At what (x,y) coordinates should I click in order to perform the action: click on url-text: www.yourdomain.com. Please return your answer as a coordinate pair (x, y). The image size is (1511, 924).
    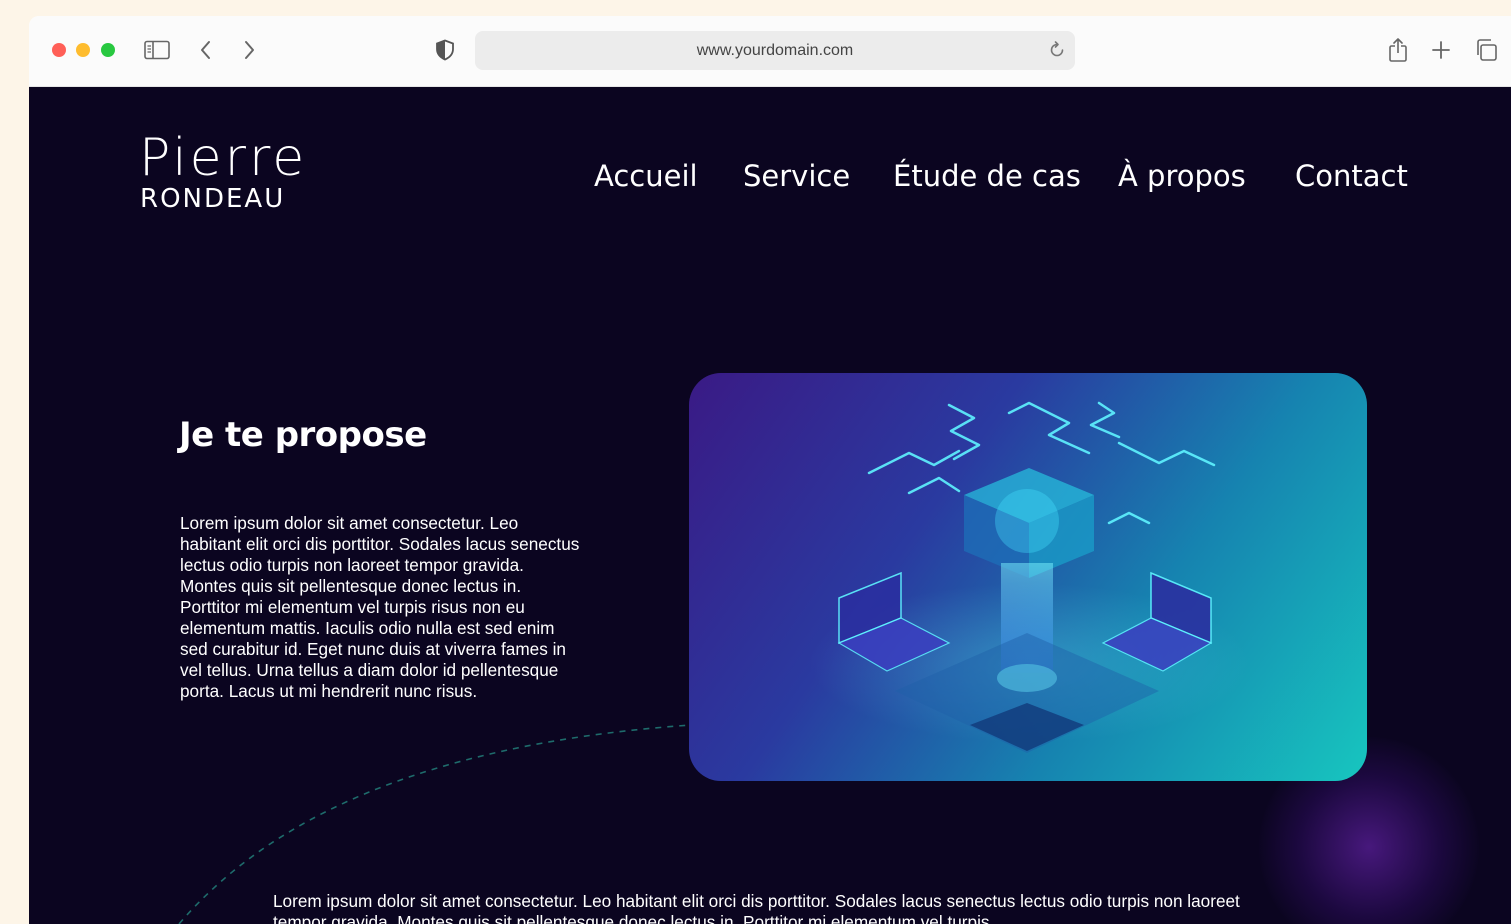
    Looking at the image, I should click on (775, 50).